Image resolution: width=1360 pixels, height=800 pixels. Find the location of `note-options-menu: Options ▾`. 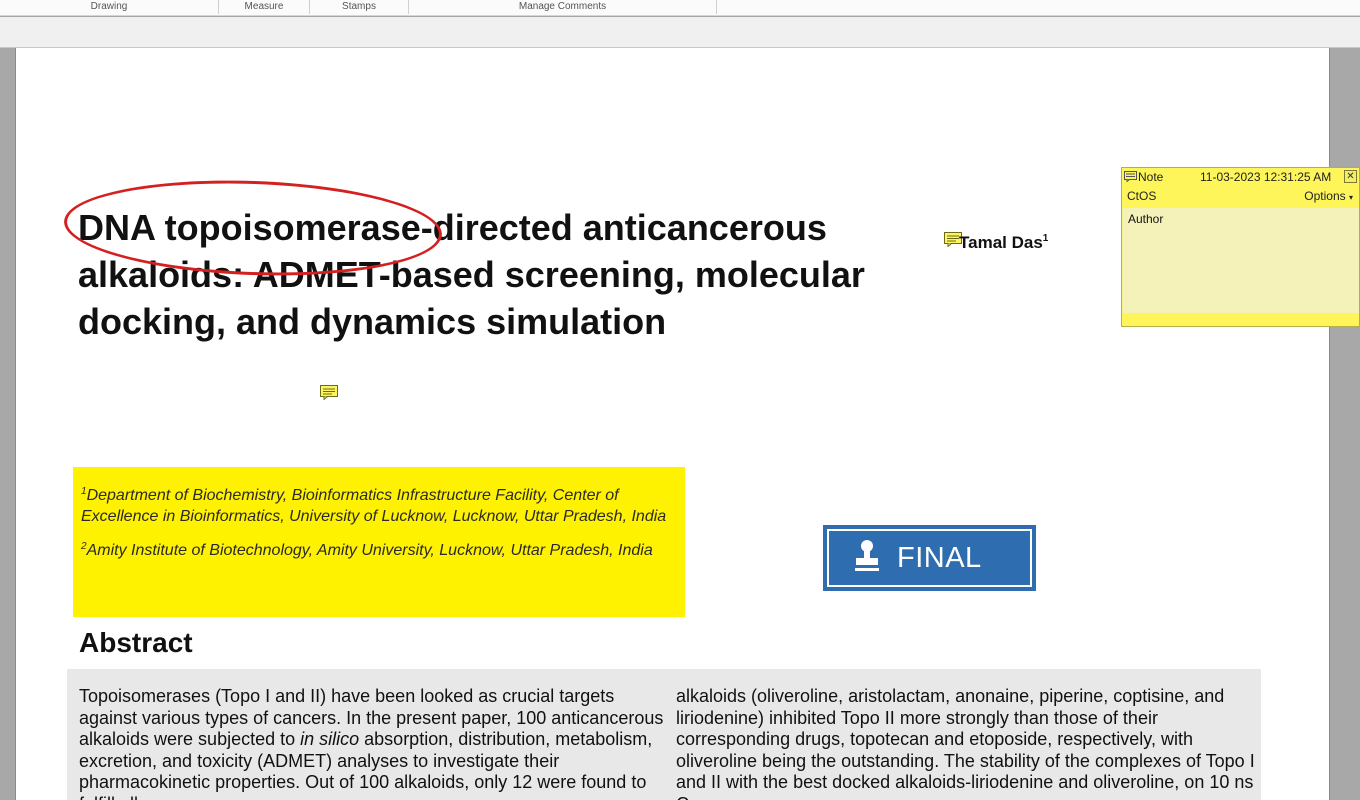

note-options-menu: Options ▾ is located at coordinates (1328, 196).